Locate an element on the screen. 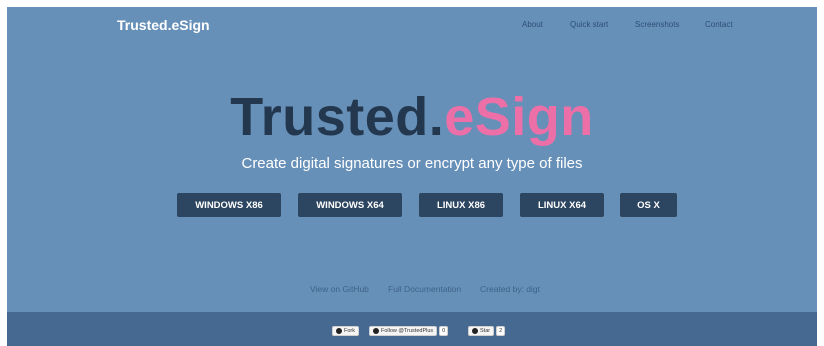 This screenshot has height=346, width=824. star-button: Star is located at coordinates (481, 331).